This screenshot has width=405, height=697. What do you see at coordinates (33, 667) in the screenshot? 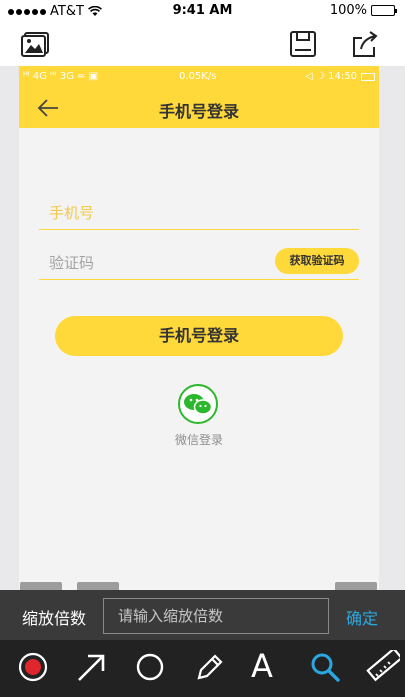
I see `record-dot-icon` at bounding box center [33, 667].